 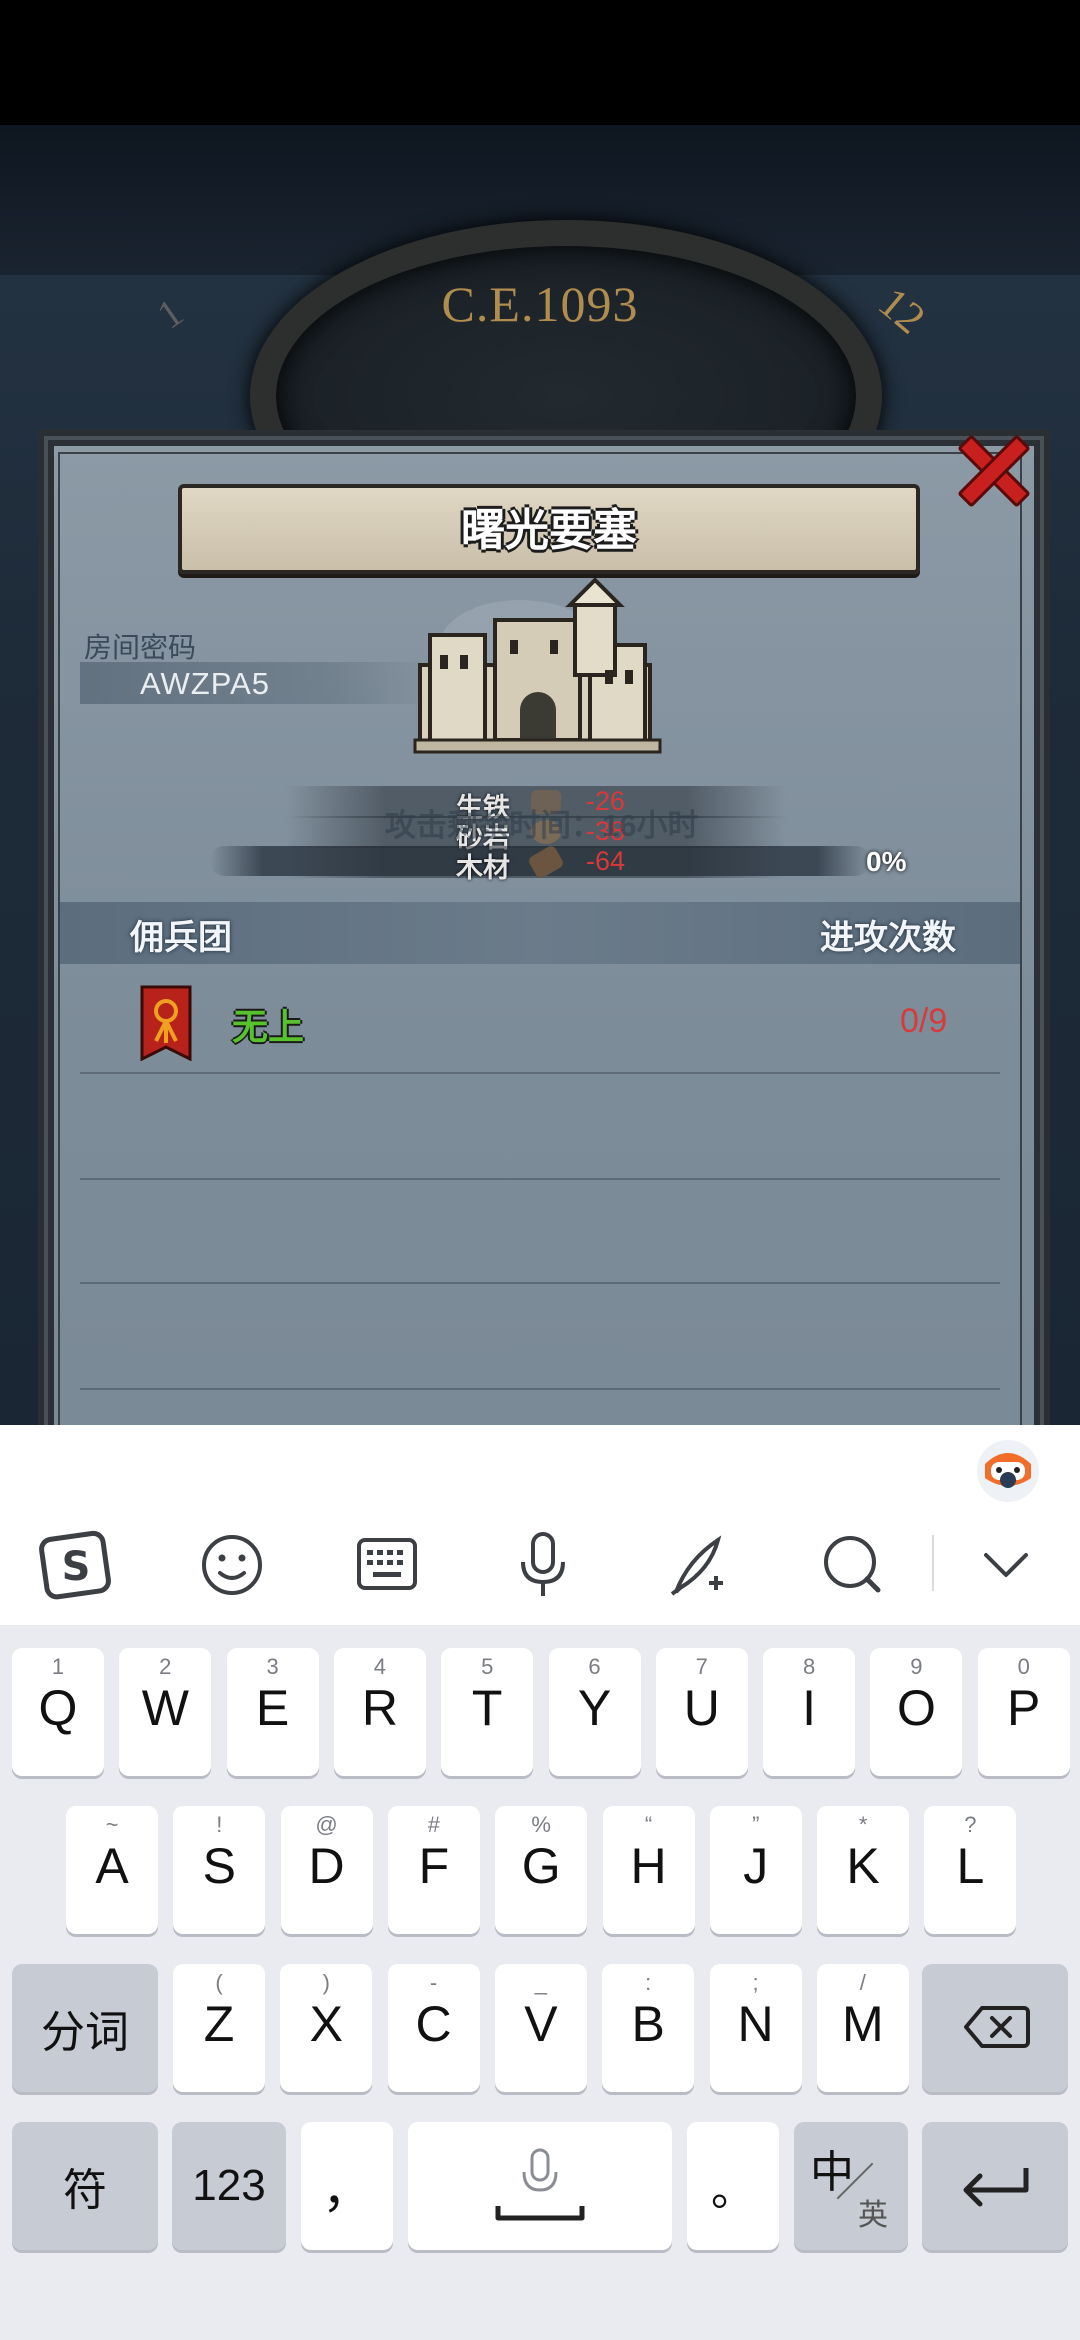 What do you see at coordinates (1006, 1565) in the screenshot?
I see `chevron-down-icon` at bounding box center [1006, 1565].